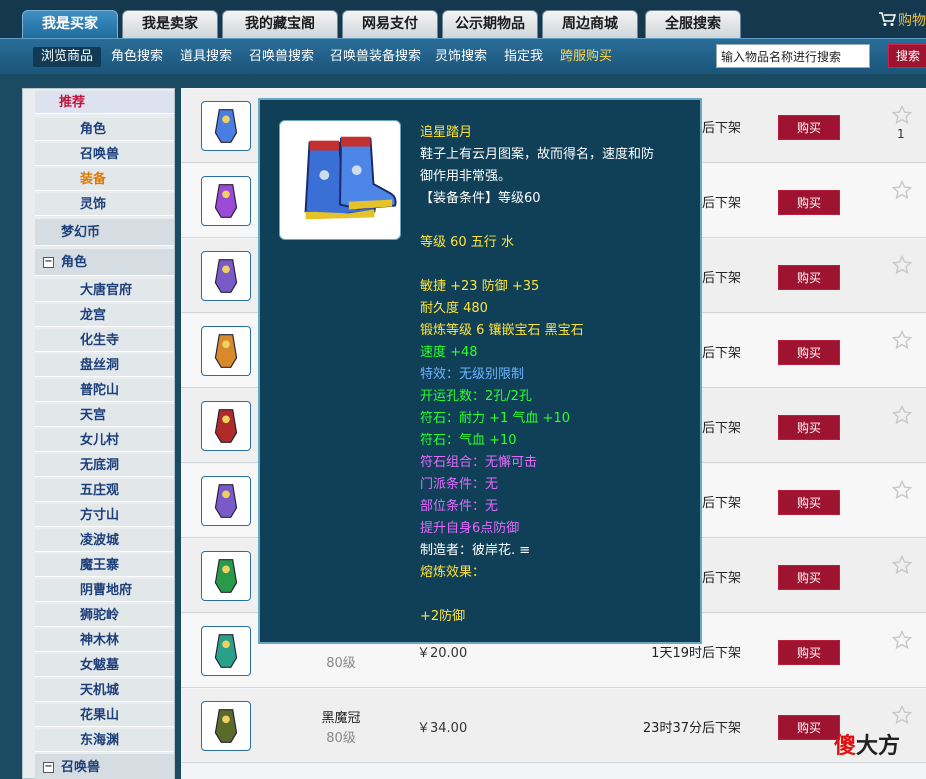 The image size is (926, 779). I want to click on sidebar-school-item: 魔王寨, so click(104, 565).